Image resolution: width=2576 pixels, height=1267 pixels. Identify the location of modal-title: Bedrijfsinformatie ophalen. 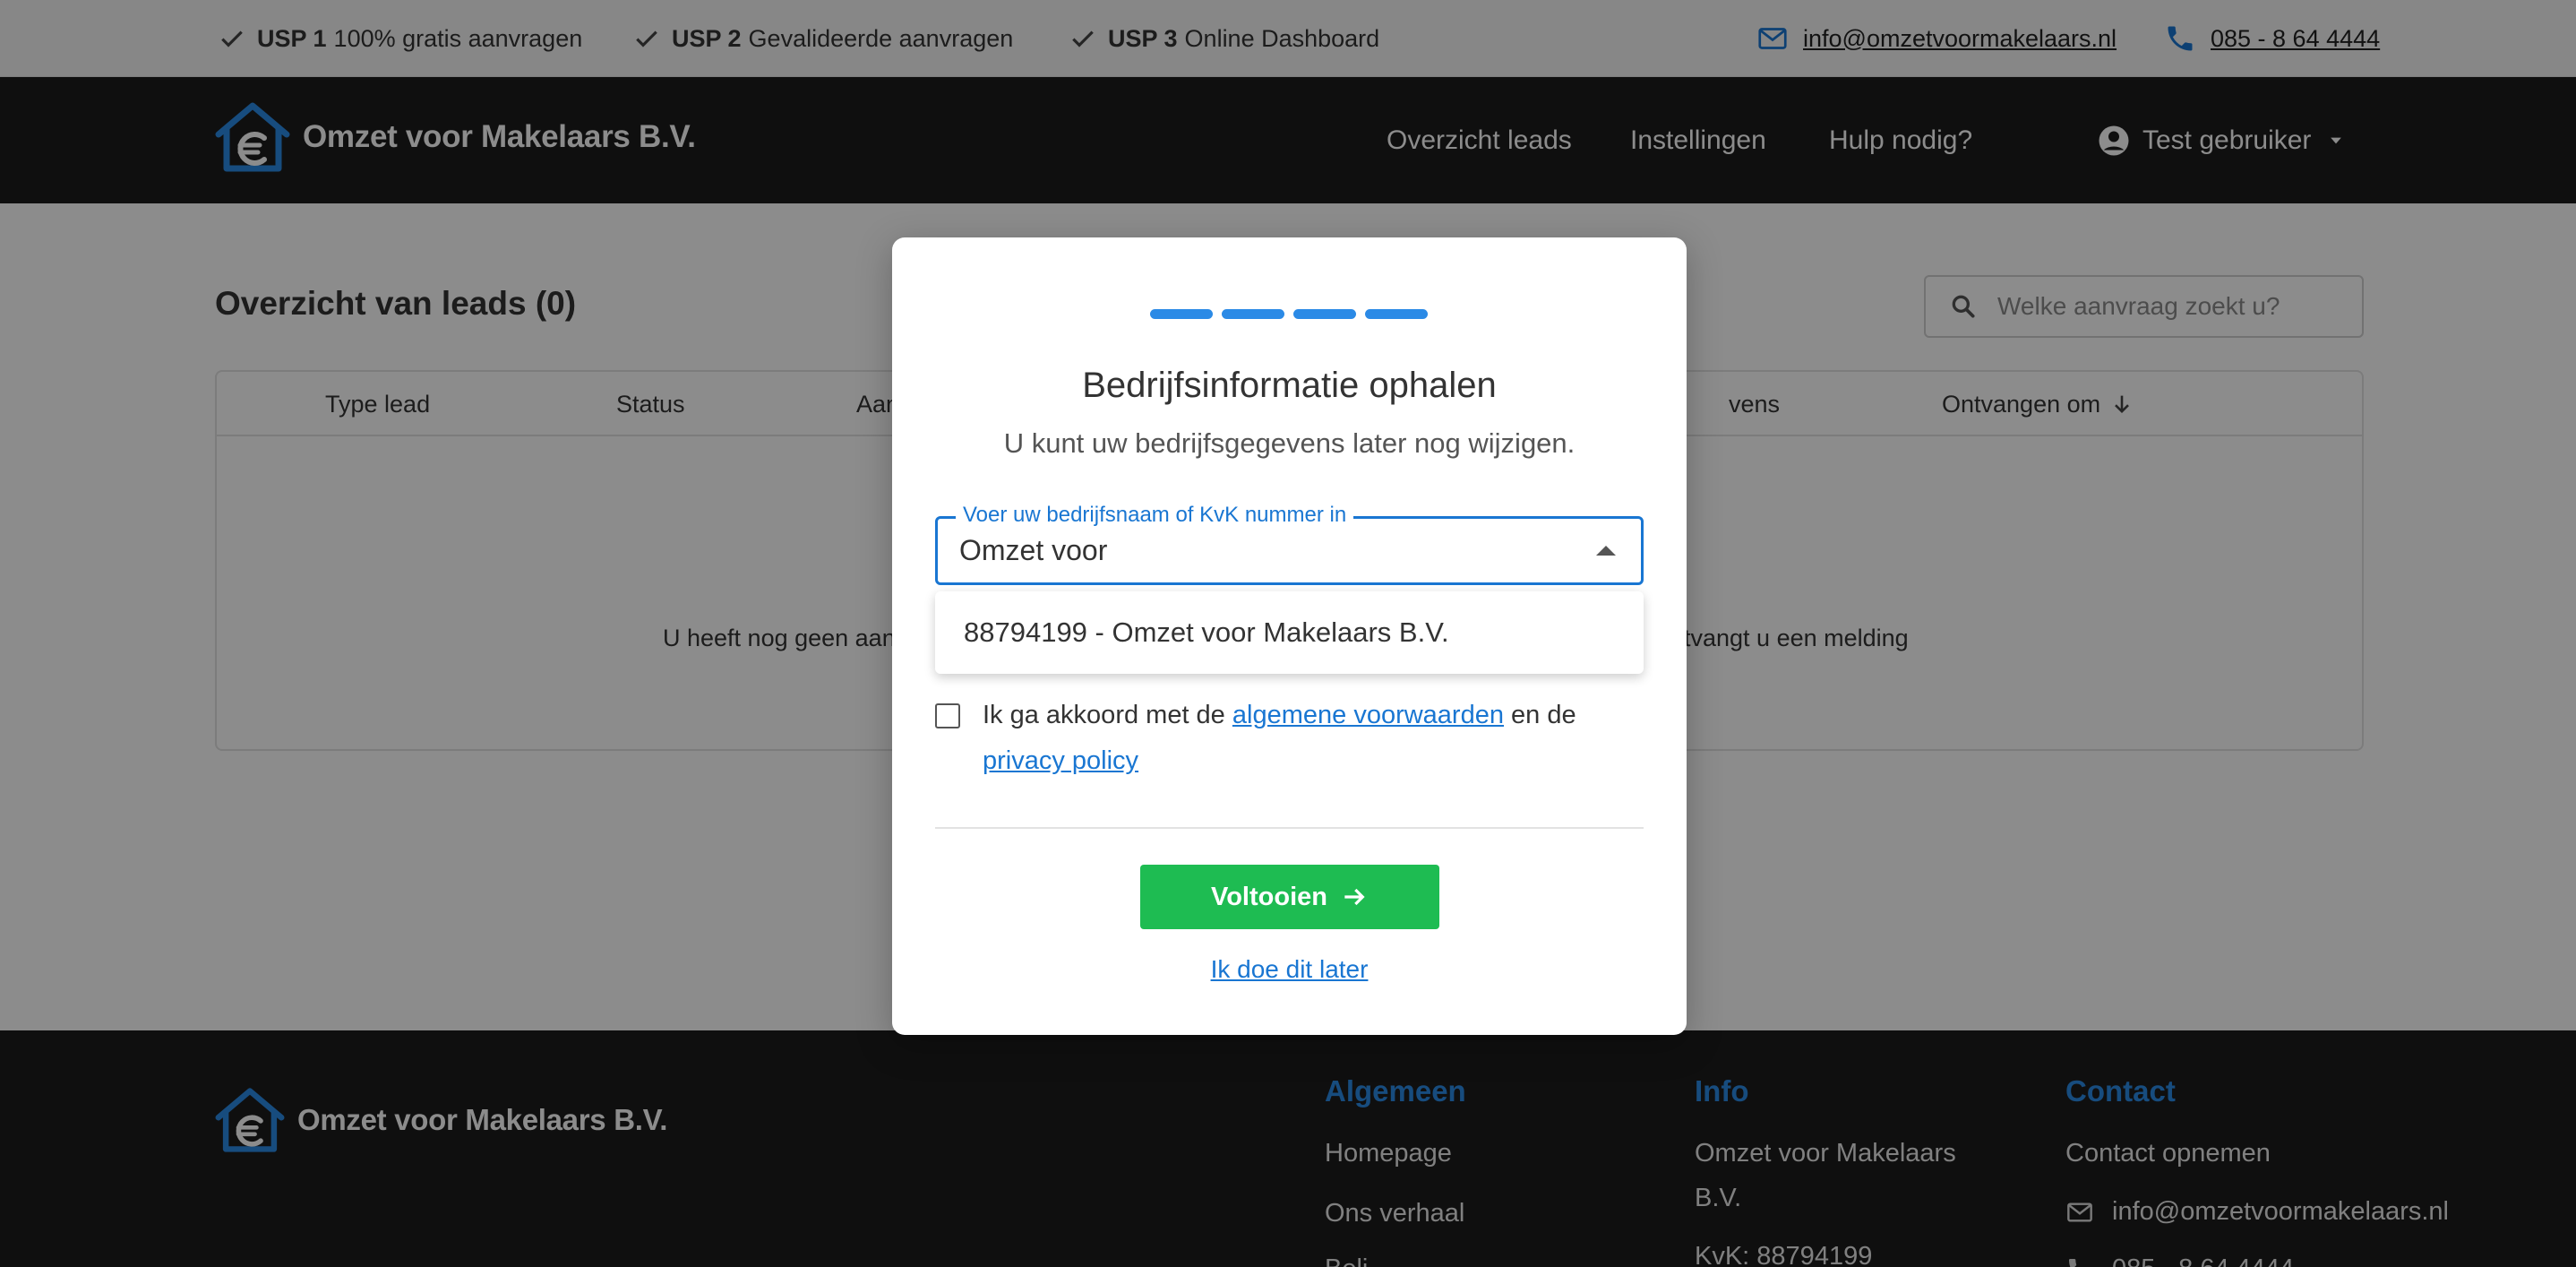
(1289, 386).